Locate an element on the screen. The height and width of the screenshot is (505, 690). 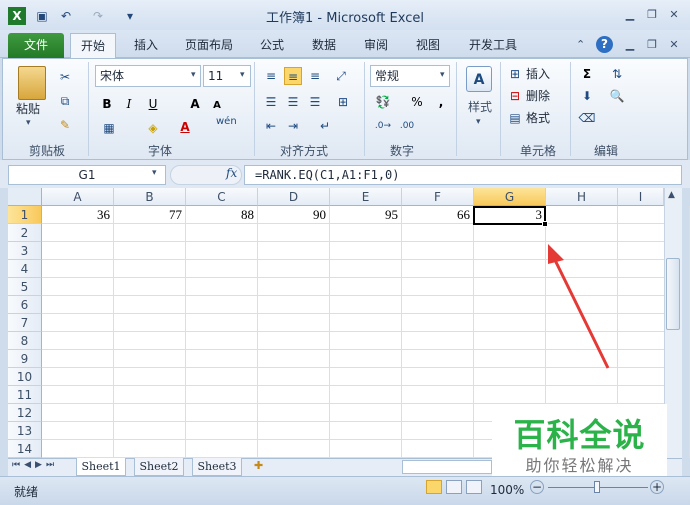
row-header: 12 is located at coordinates (25, 413).